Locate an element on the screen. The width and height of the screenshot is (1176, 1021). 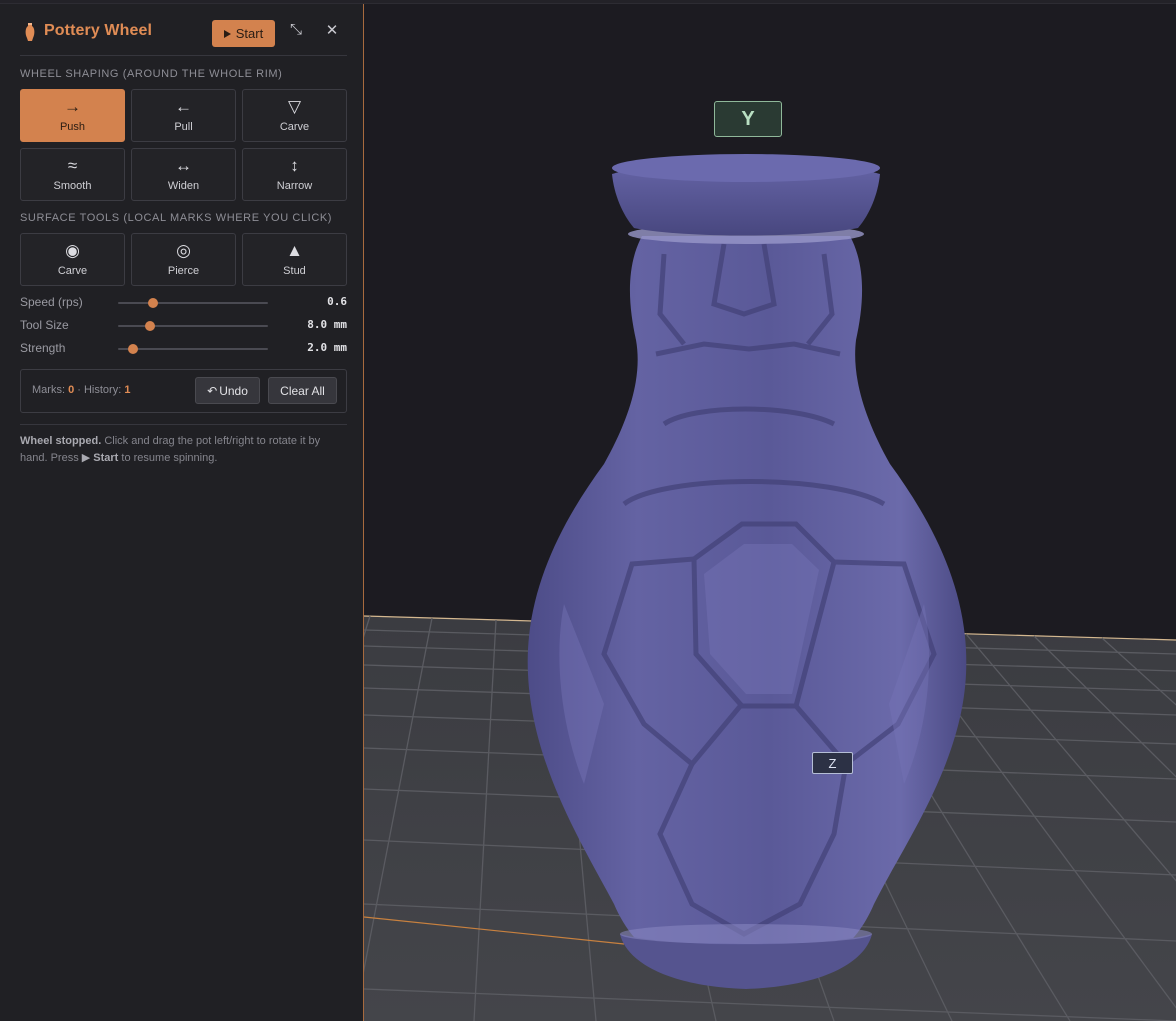
tool-pull: ← Pull is located at coordinates (183, 115).